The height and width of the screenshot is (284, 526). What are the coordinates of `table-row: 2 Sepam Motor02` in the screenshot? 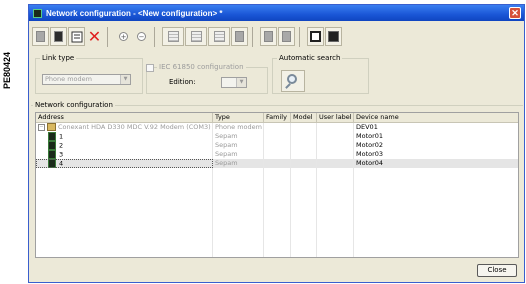 It's located at (277, 145).